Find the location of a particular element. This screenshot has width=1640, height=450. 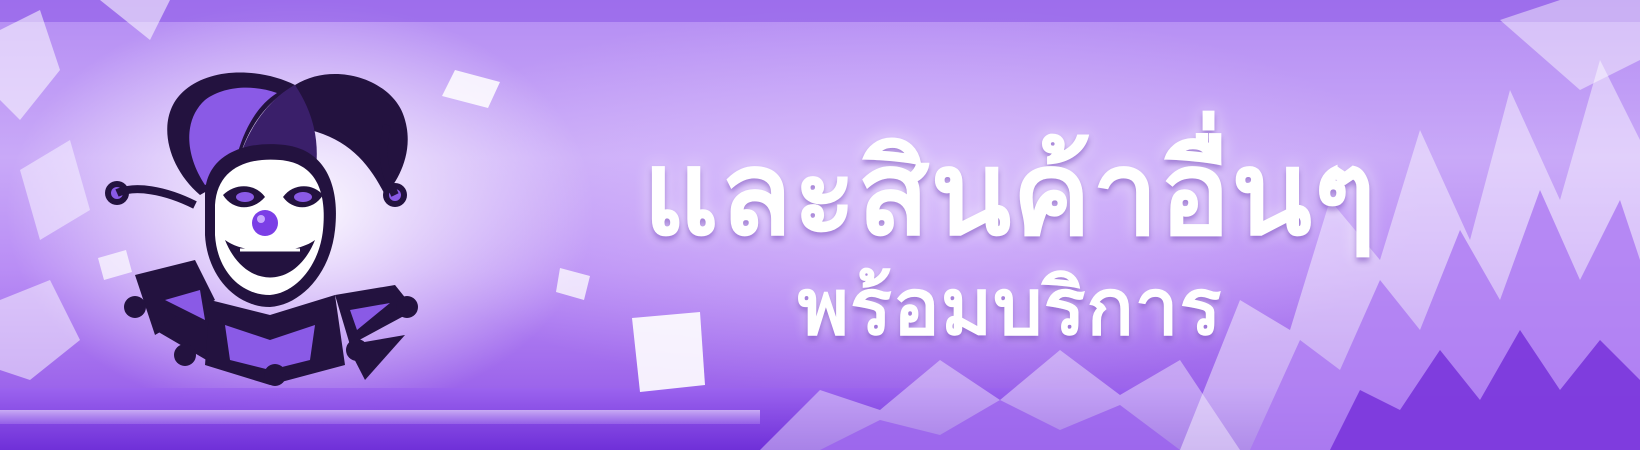

headline-line-1: และสินค้าอื่นๆ is located at coordinates (1010, 193).